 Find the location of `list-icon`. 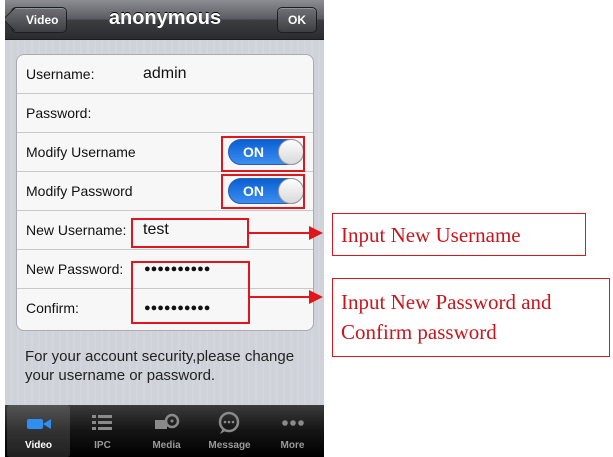

list-icon is located at coordinates (102, 422).